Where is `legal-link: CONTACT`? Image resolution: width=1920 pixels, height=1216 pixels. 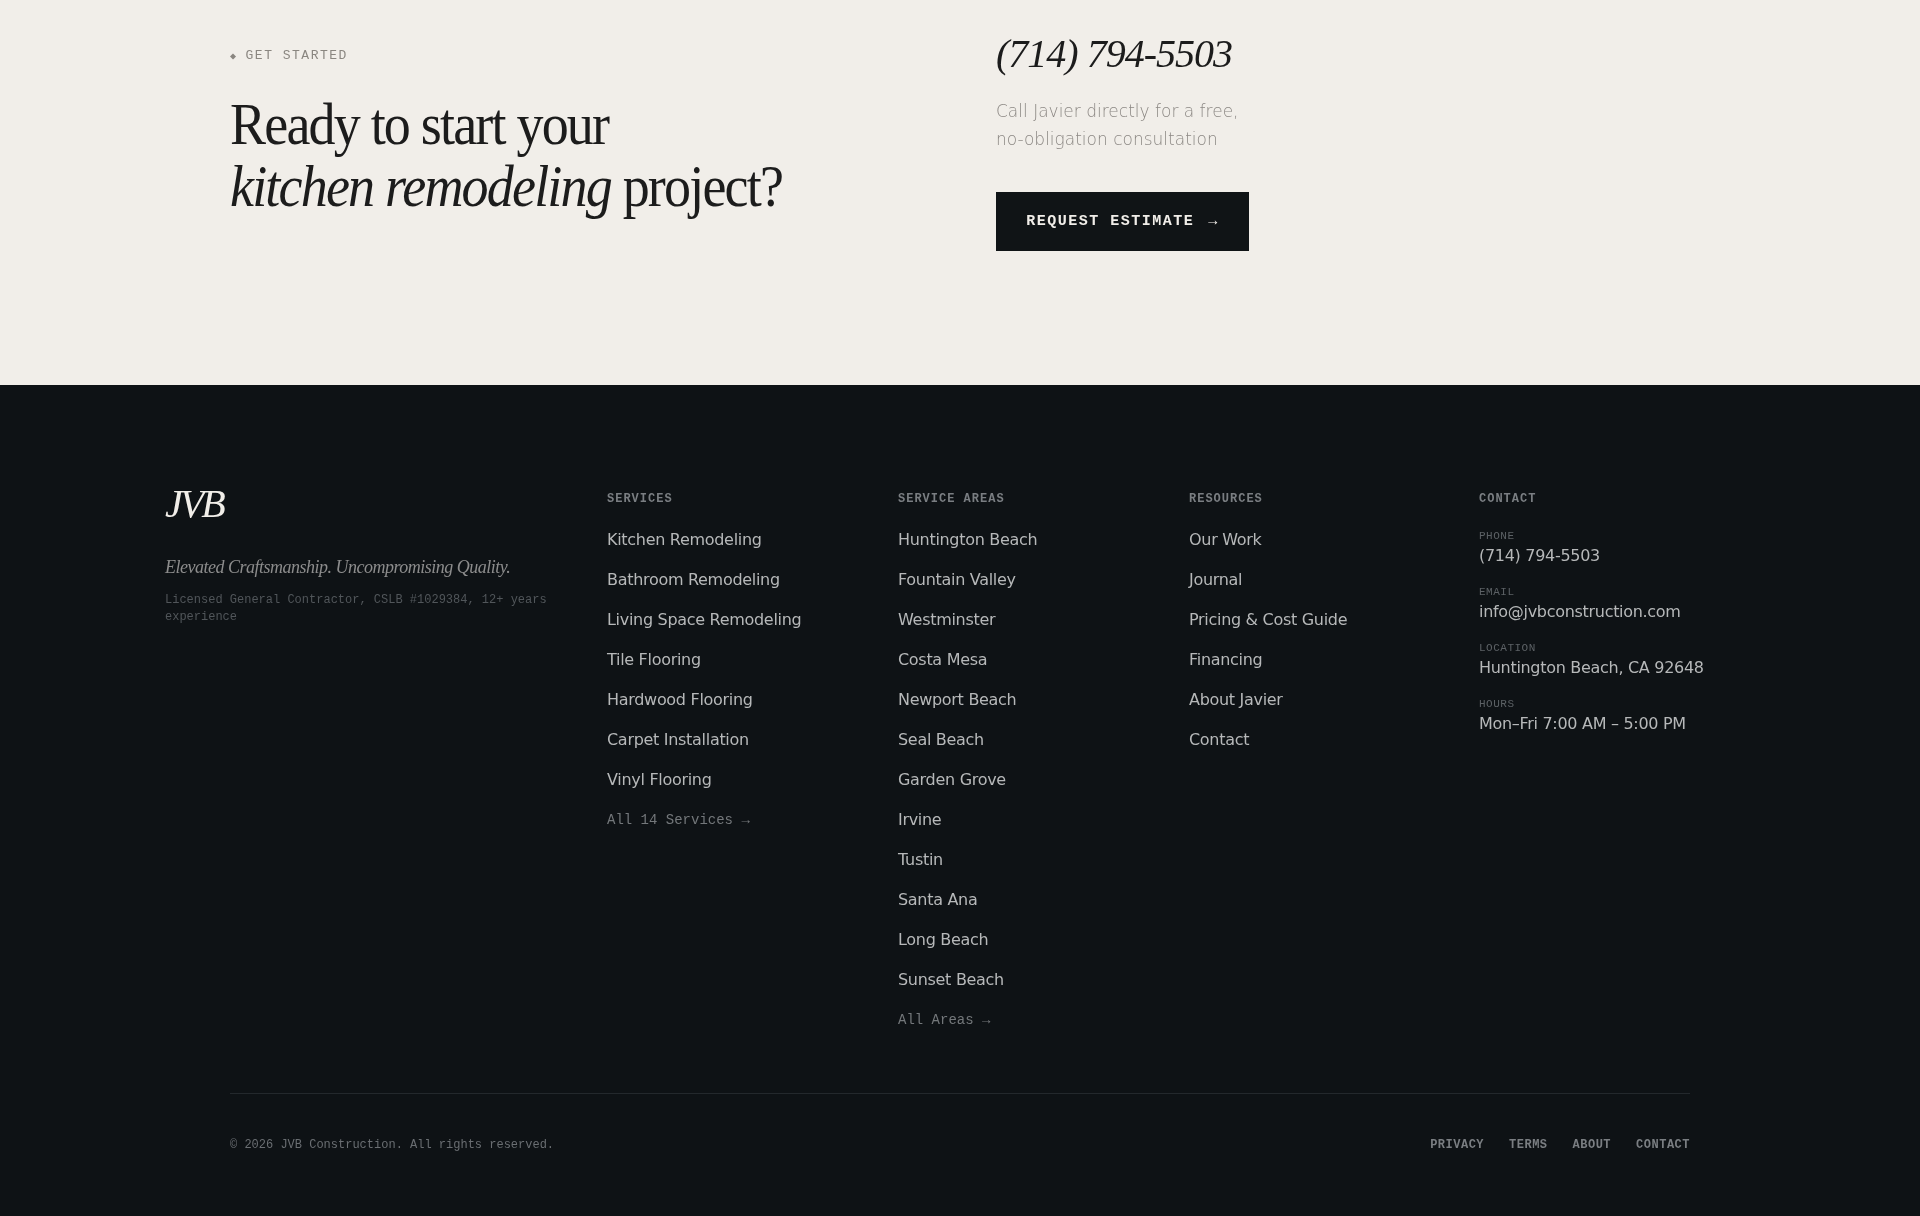 legal-link: CONTACT is located at coordinates (1663, 1145).